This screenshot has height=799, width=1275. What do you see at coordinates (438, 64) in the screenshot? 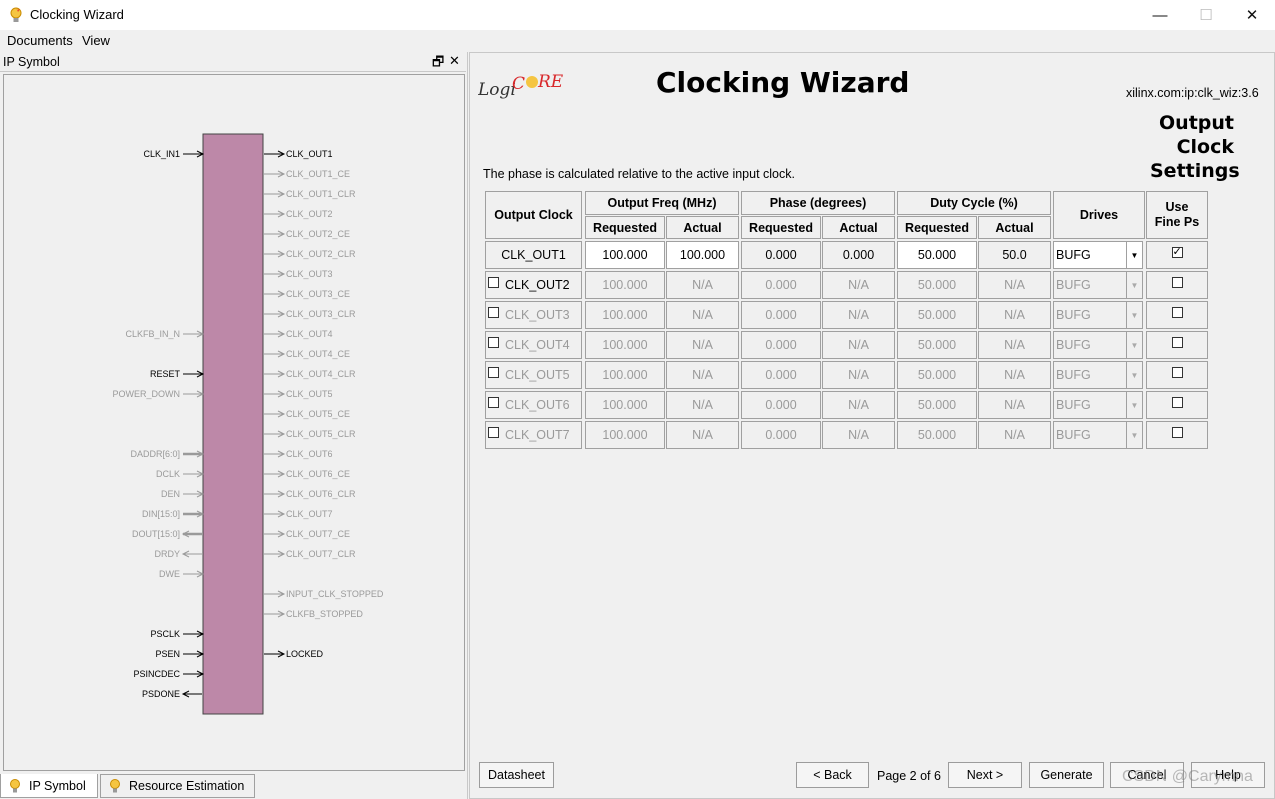
I see `restore-panel-icon: 🗗` at bounding box center [438, 64].